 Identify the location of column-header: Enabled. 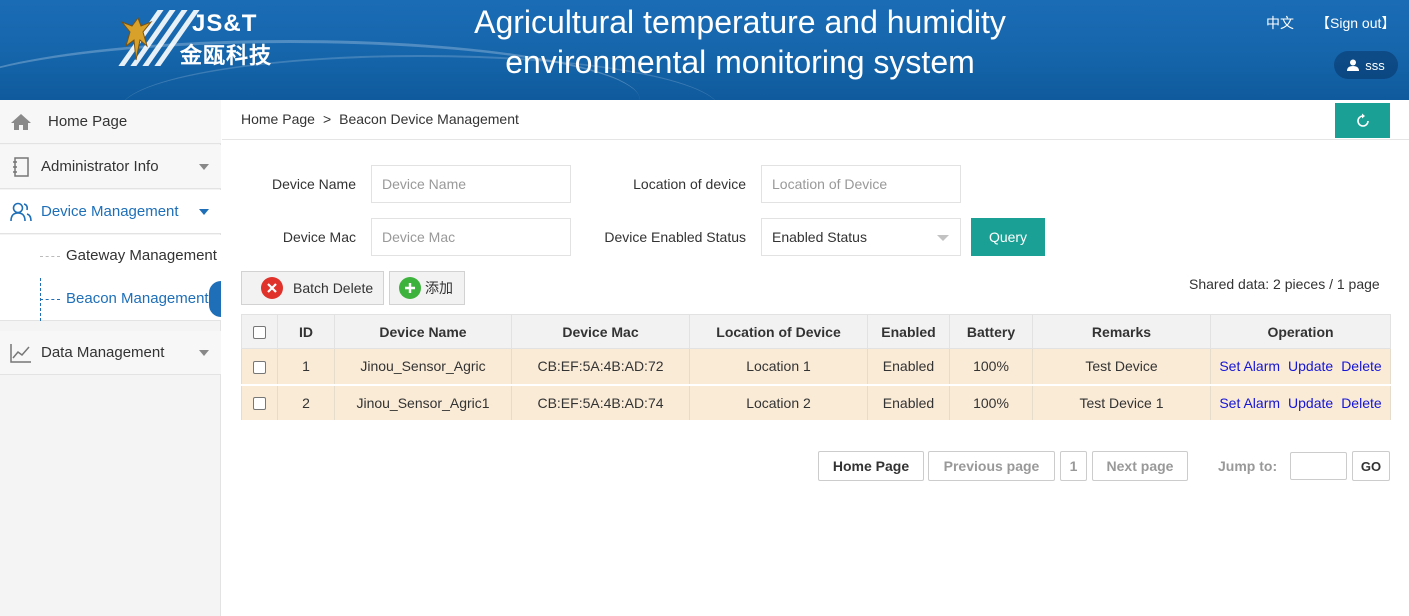
(908, 331).